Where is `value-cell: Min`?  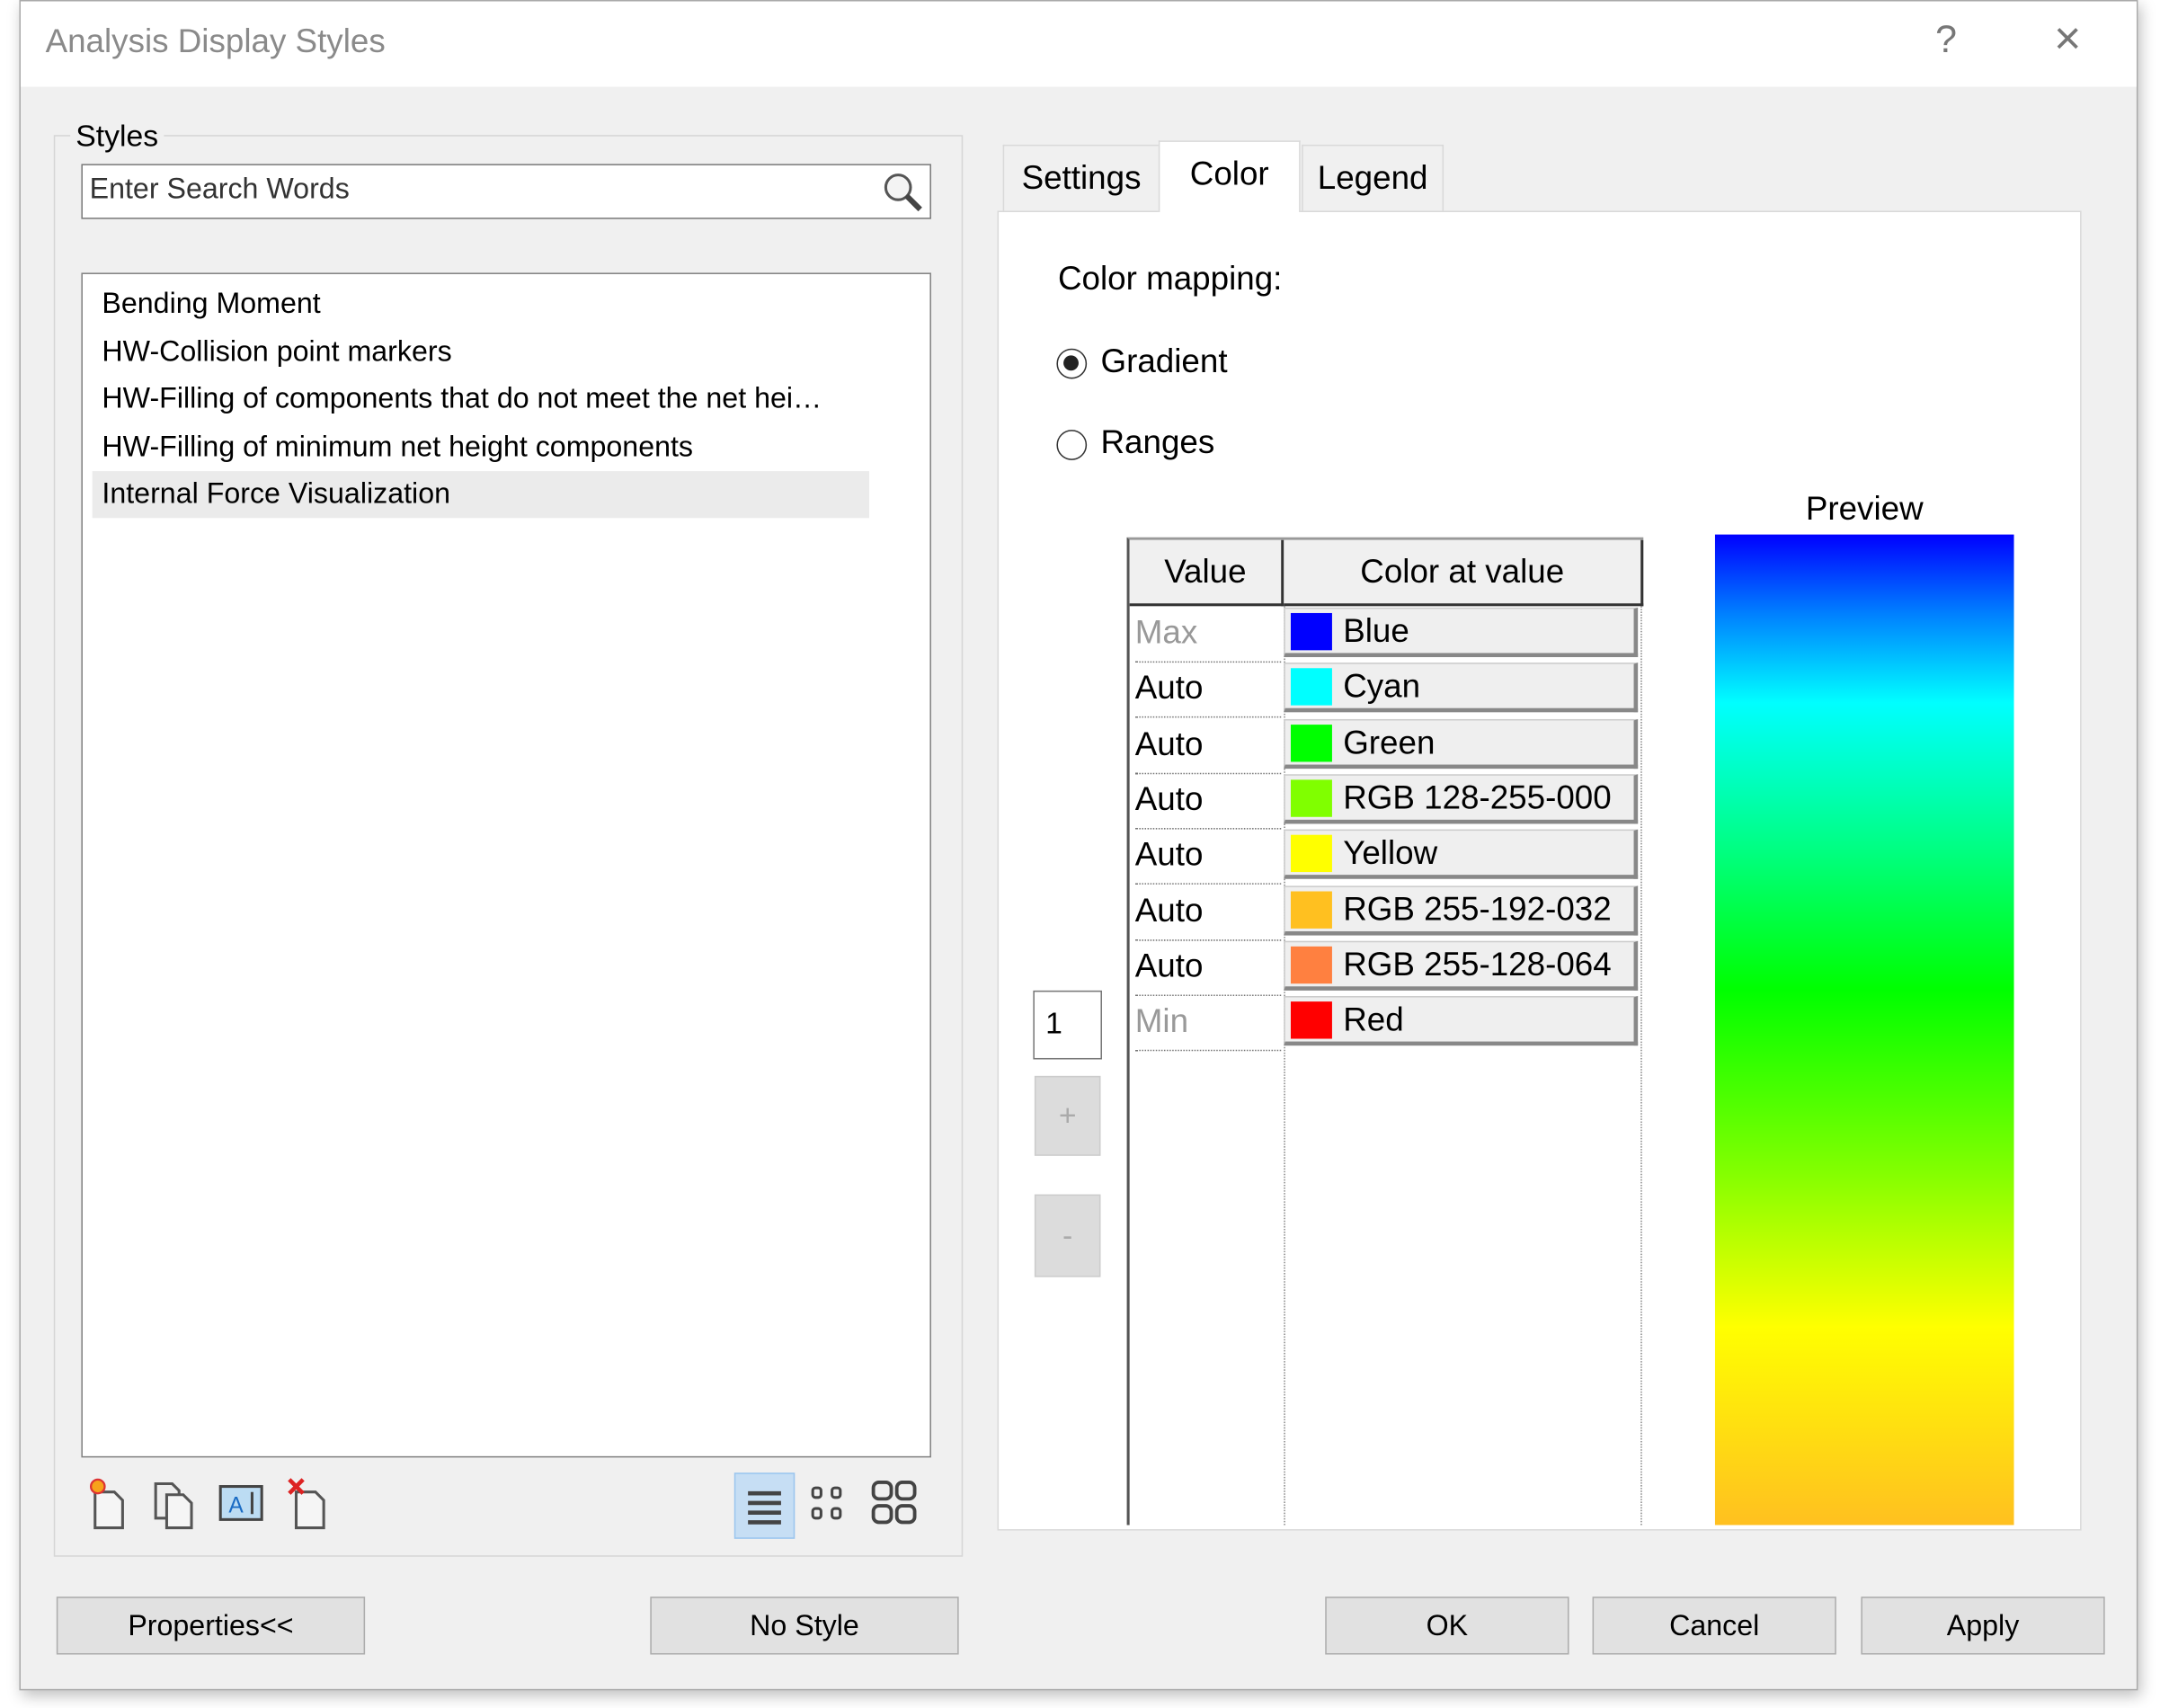
value-cell: Min is located at coordinates (1208, 1023).